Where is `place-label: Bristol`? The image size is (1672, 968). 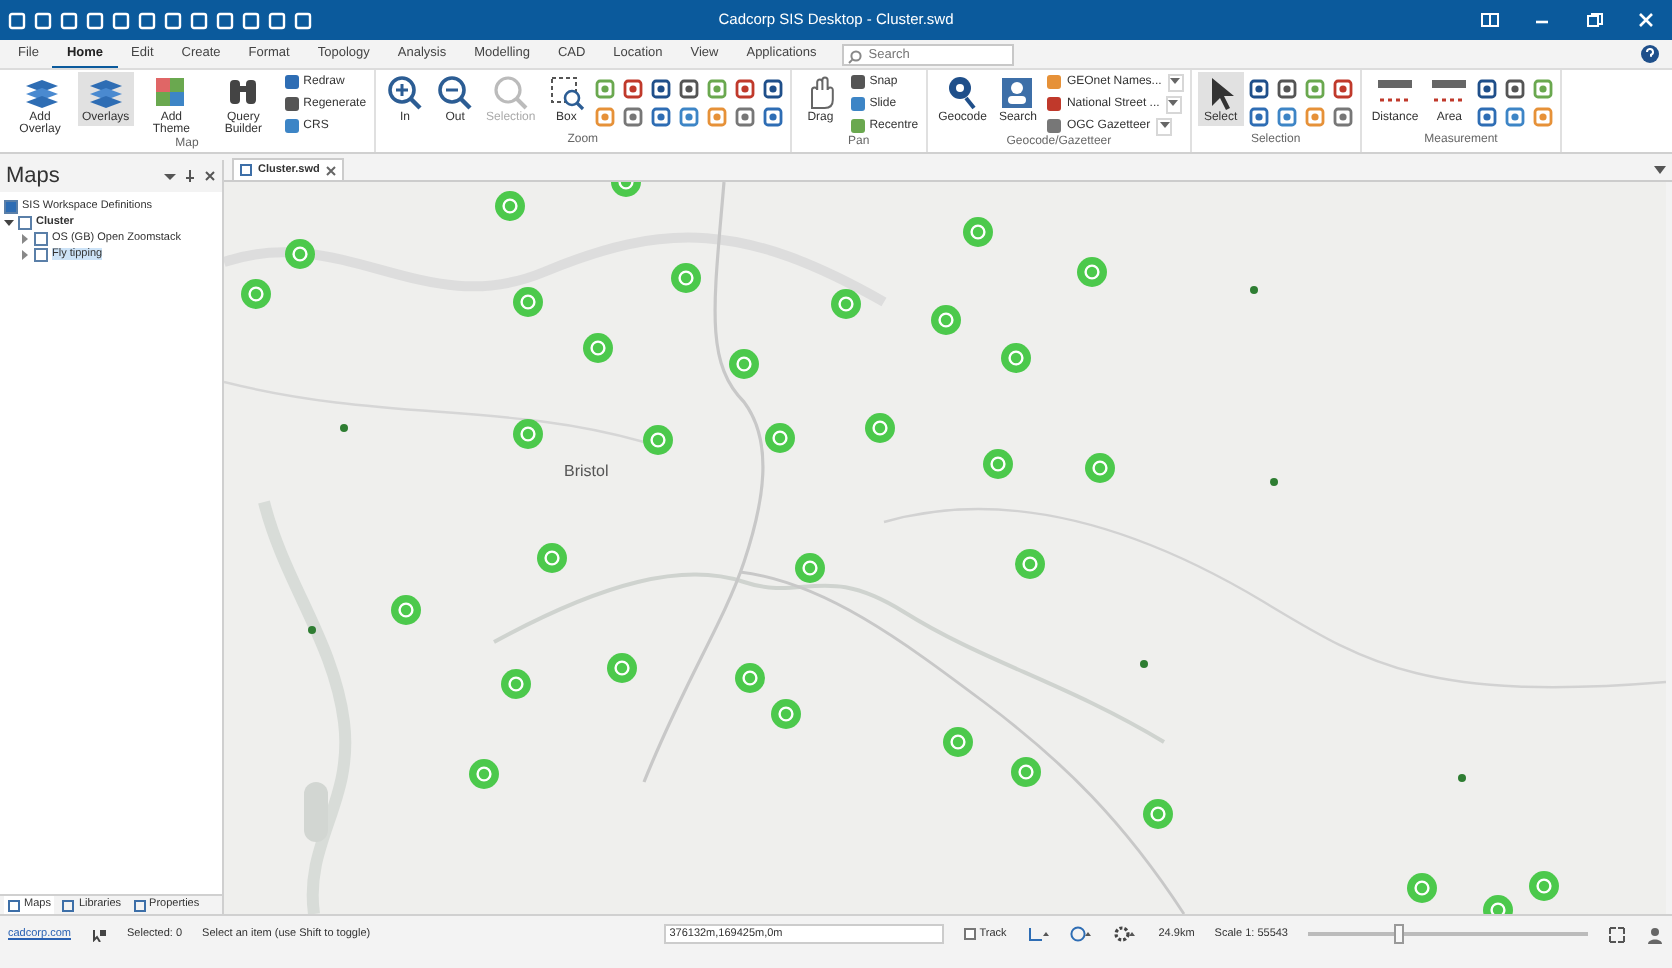 place-label: Bristol is located at coordinates (586, 471).